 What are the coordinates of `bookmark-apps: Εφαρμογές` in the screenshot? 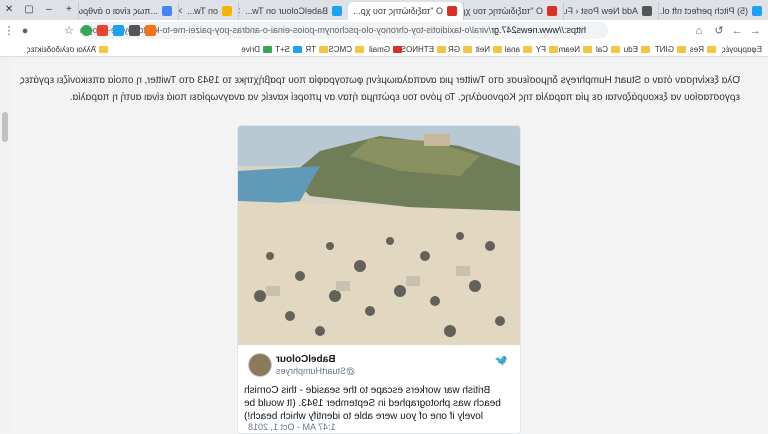 It's located at (742, 49).